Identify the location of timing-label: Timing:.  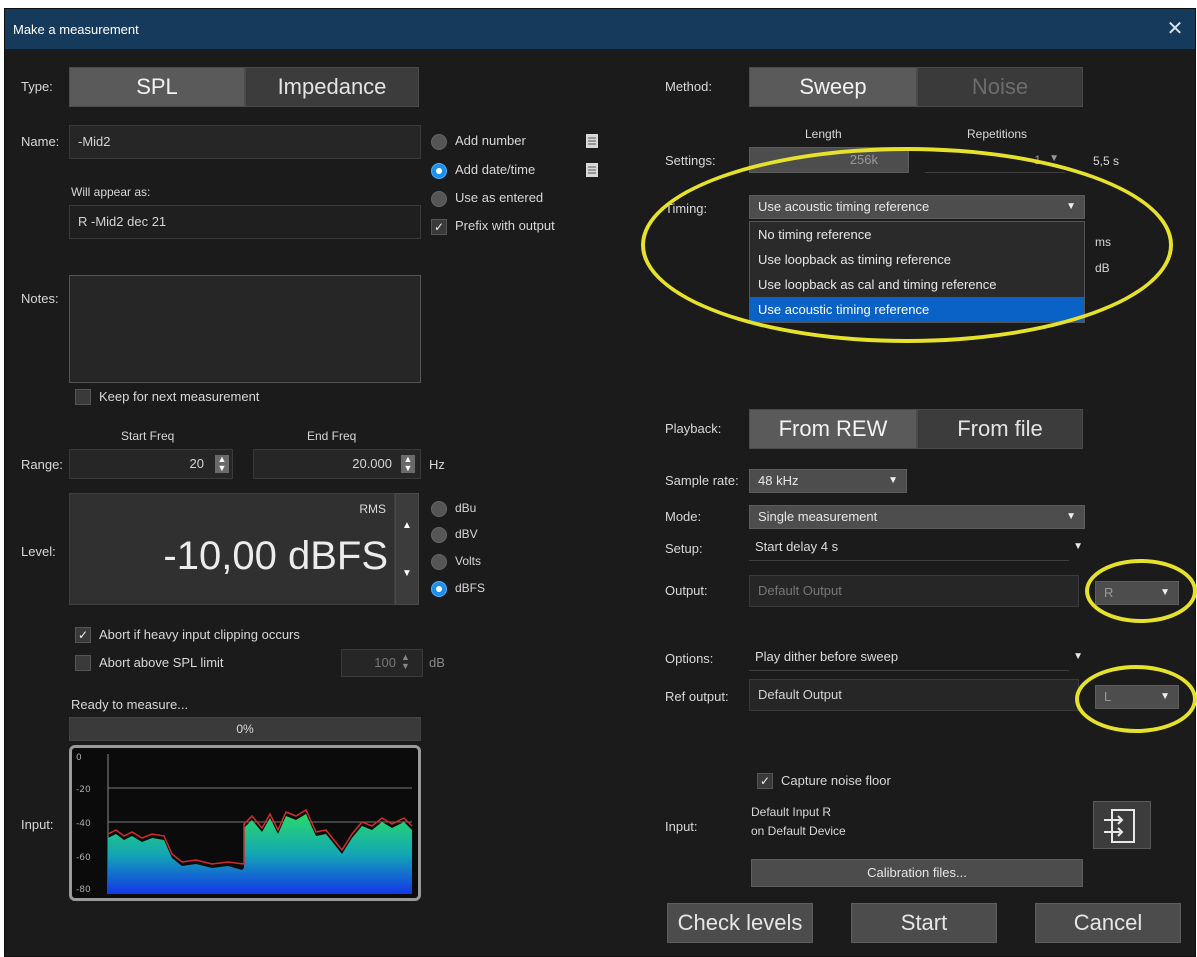
(686, 208).